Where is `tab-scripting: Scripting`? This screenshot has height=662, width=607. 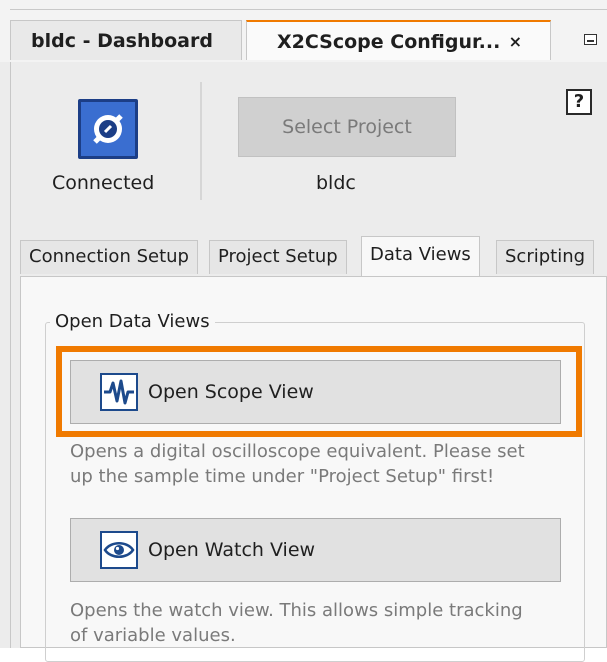 tab-scripting: Scripting is located at coordinates (545, 257).